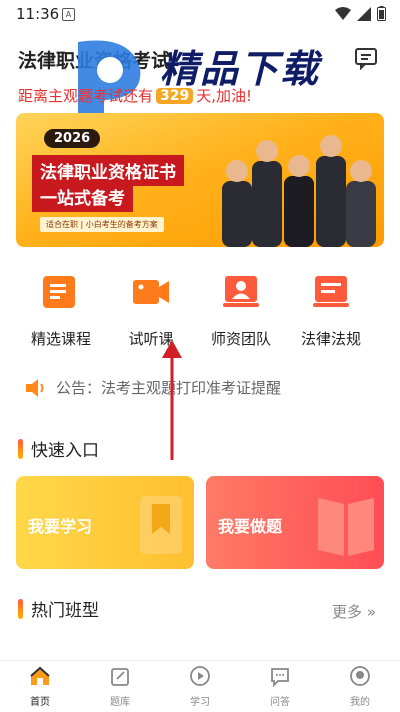 This screenshot has width=400, height=712. Describe the element at coordinates (200, 14) in the screenshot. I see `status-bar: 11:36 A` at that location.